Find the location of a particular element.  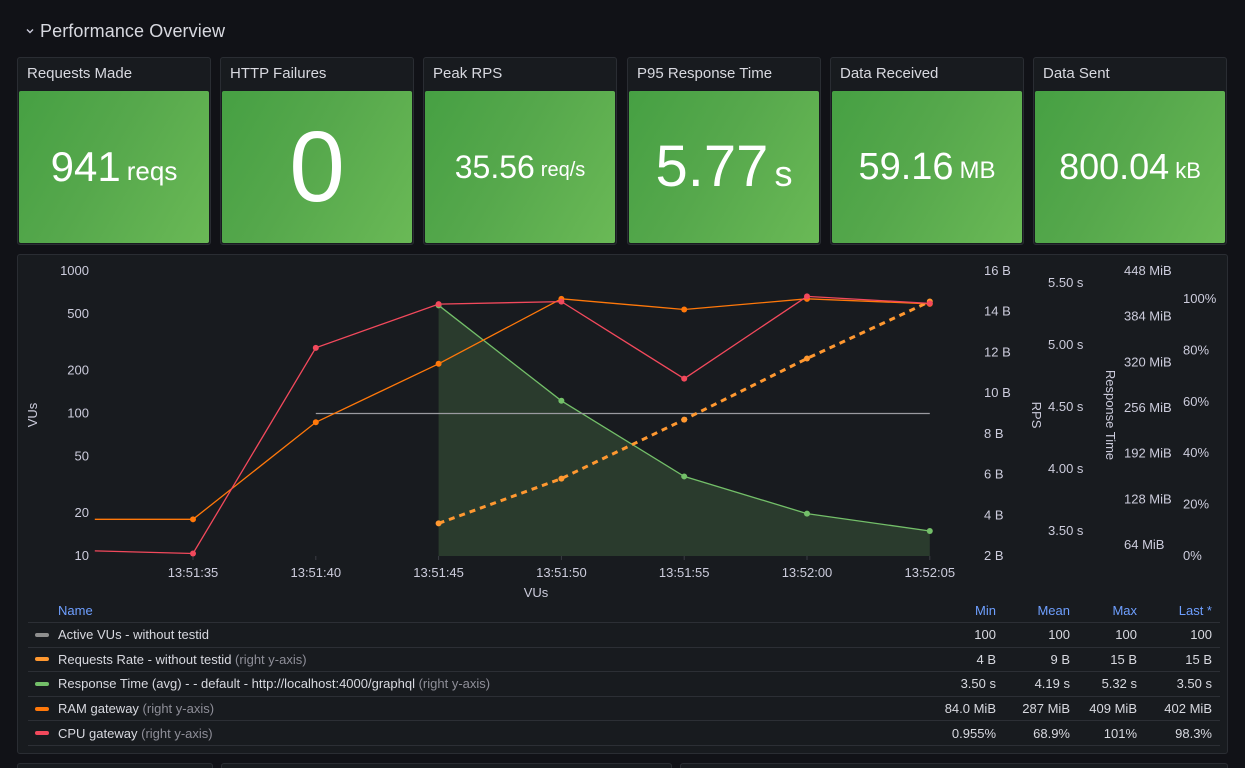

left-axis-tick: 20 is located at coordinates (82, 512).